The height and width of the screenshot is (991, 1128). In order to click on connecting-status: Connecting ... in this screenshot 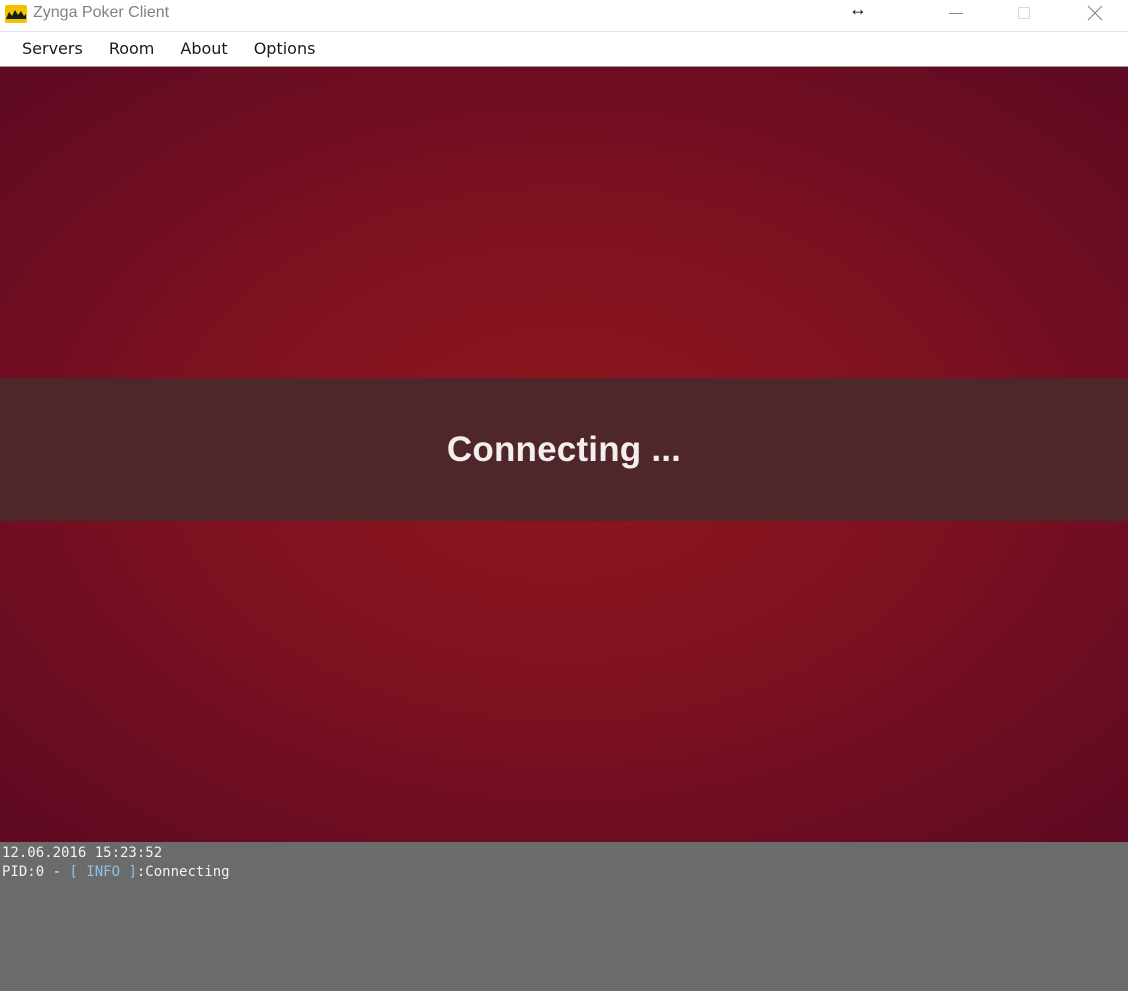, I will do `click(564, 449)`.